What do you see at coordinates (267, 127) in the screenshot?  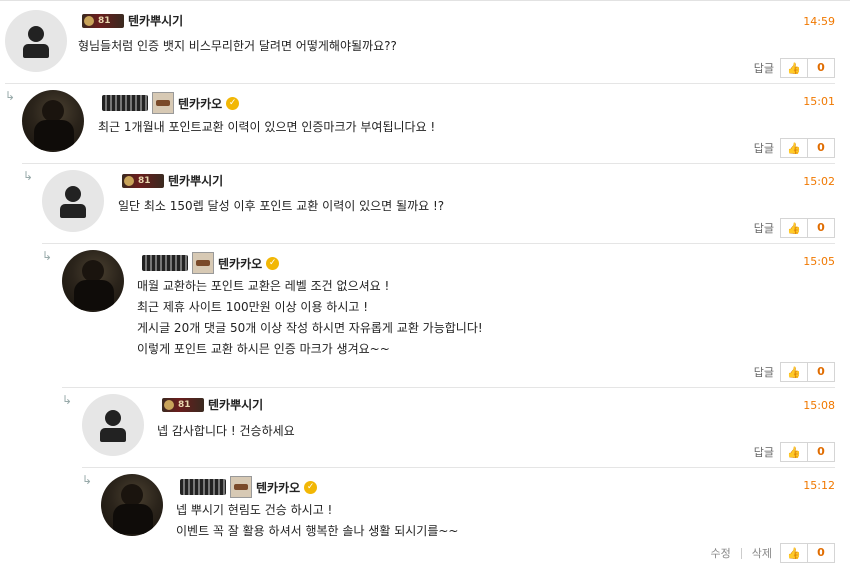 I see `comment-text: 최근 1개월내 포인트교환 이력이 있으면 인증마크가 부여됩니다요 !` at bounding box center [267, 127].